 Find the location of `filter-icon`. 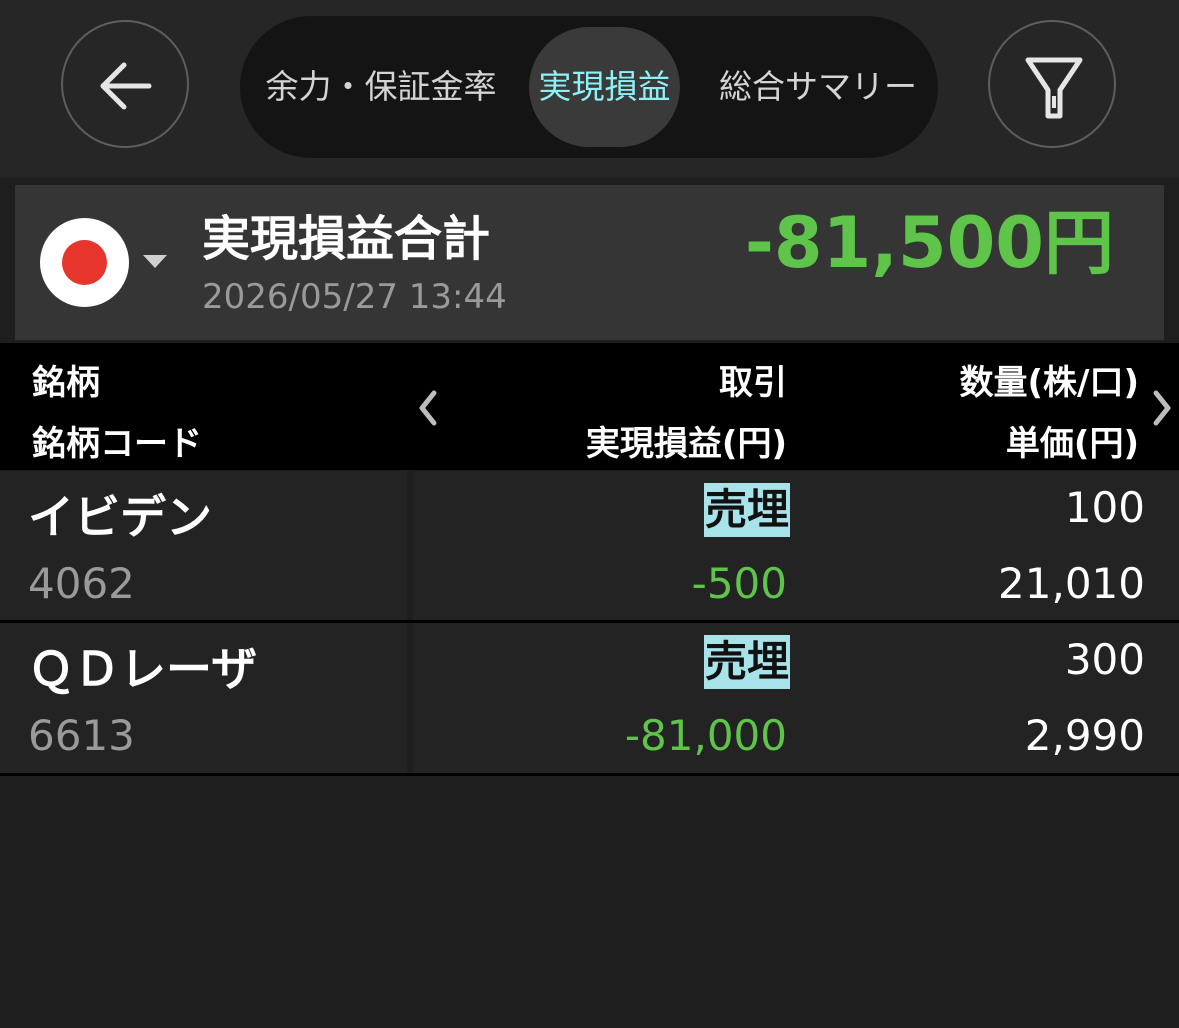

filter-icon is located at coordinates (1054, 88).